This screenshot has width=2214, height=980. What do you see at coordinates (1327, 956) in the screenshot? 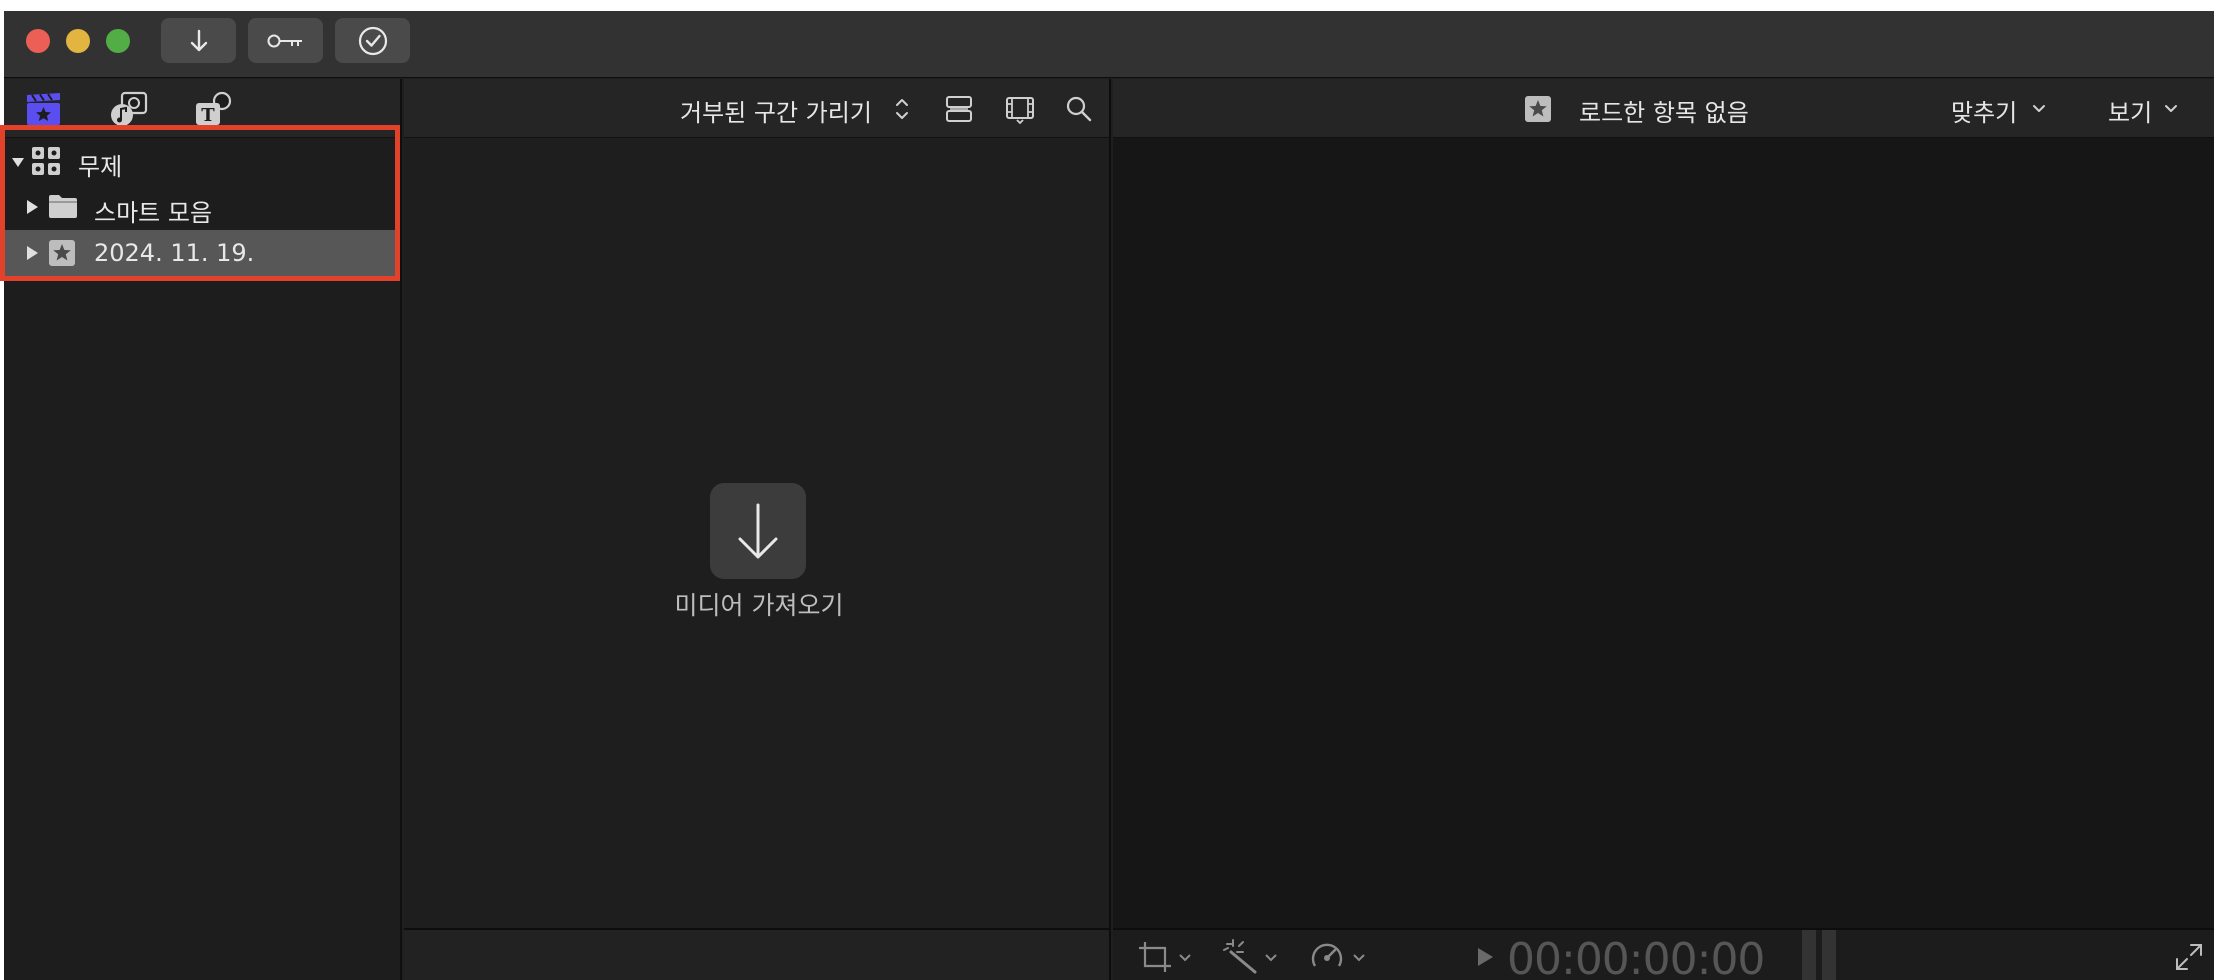
I see `speedometer-icon` at bounding box center [1327, 956].